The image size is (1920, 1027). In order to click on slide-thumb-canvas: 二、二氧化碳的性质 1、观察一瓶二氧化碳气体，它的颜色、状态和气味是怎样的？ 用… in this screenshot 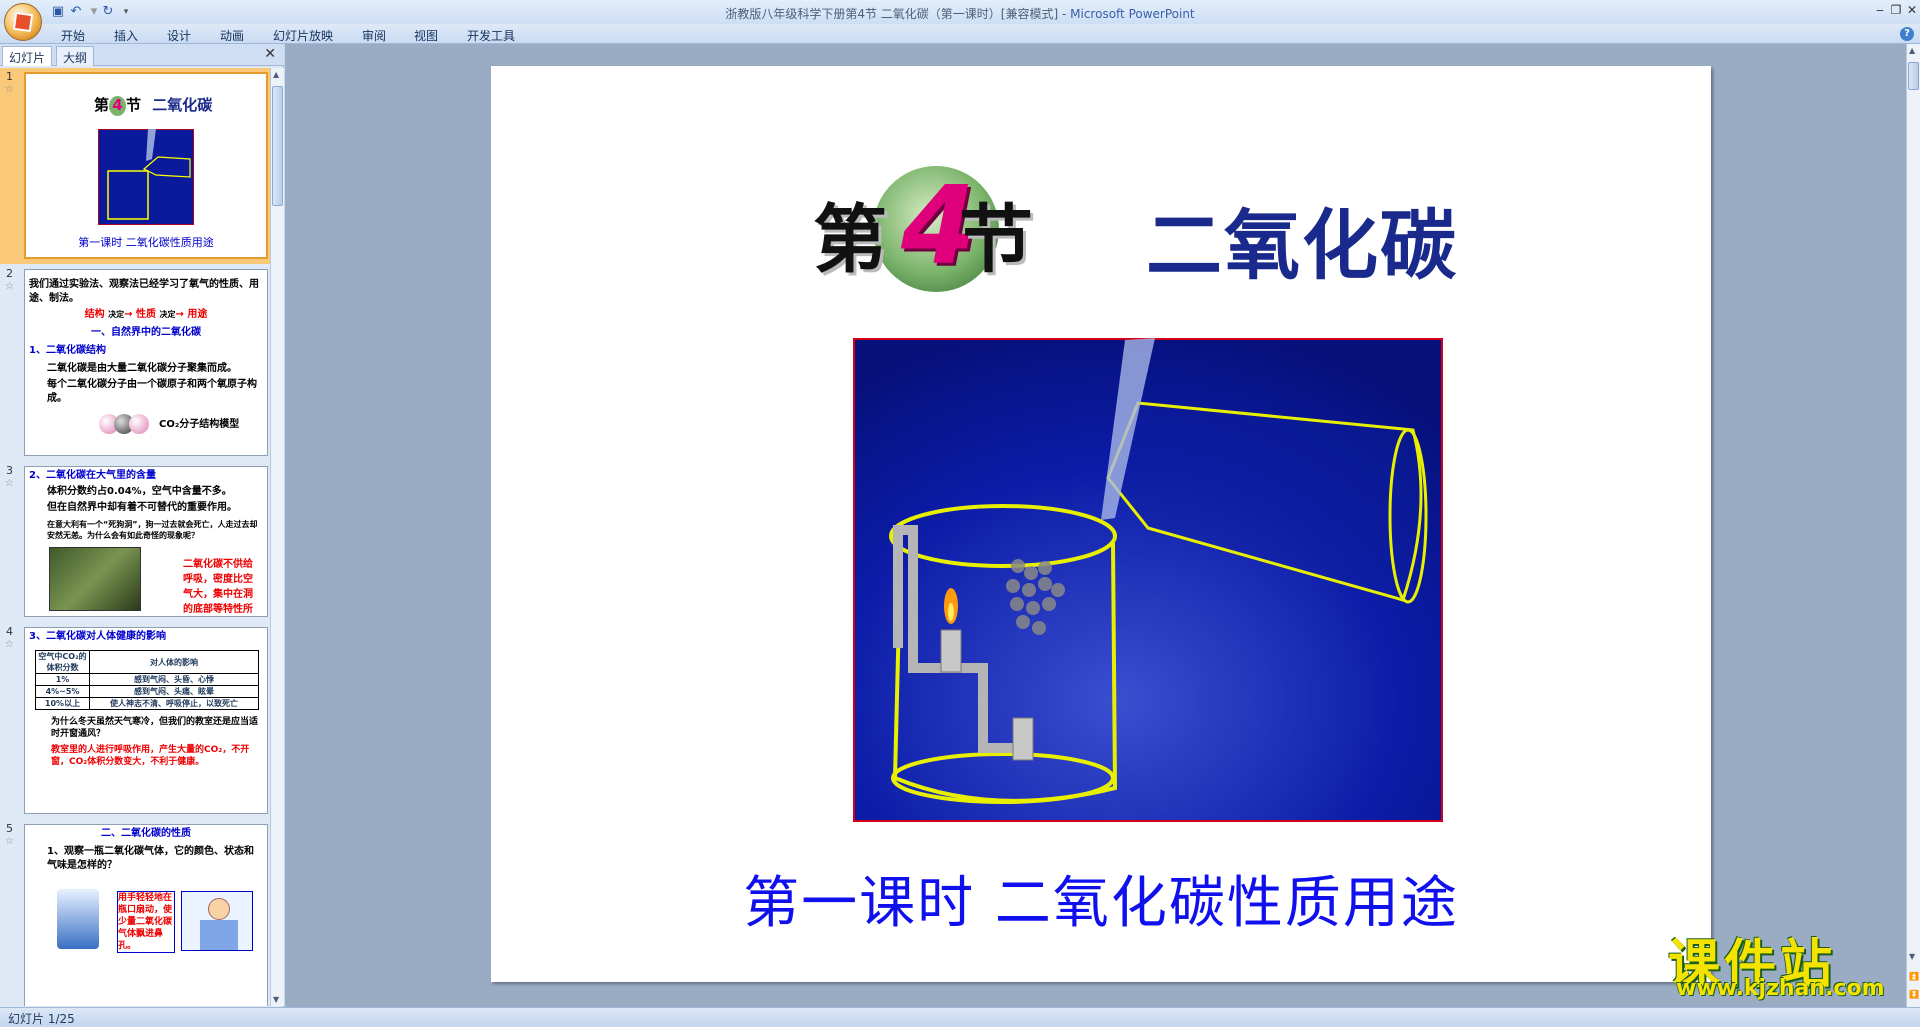, I will do `click(146, 915)`.